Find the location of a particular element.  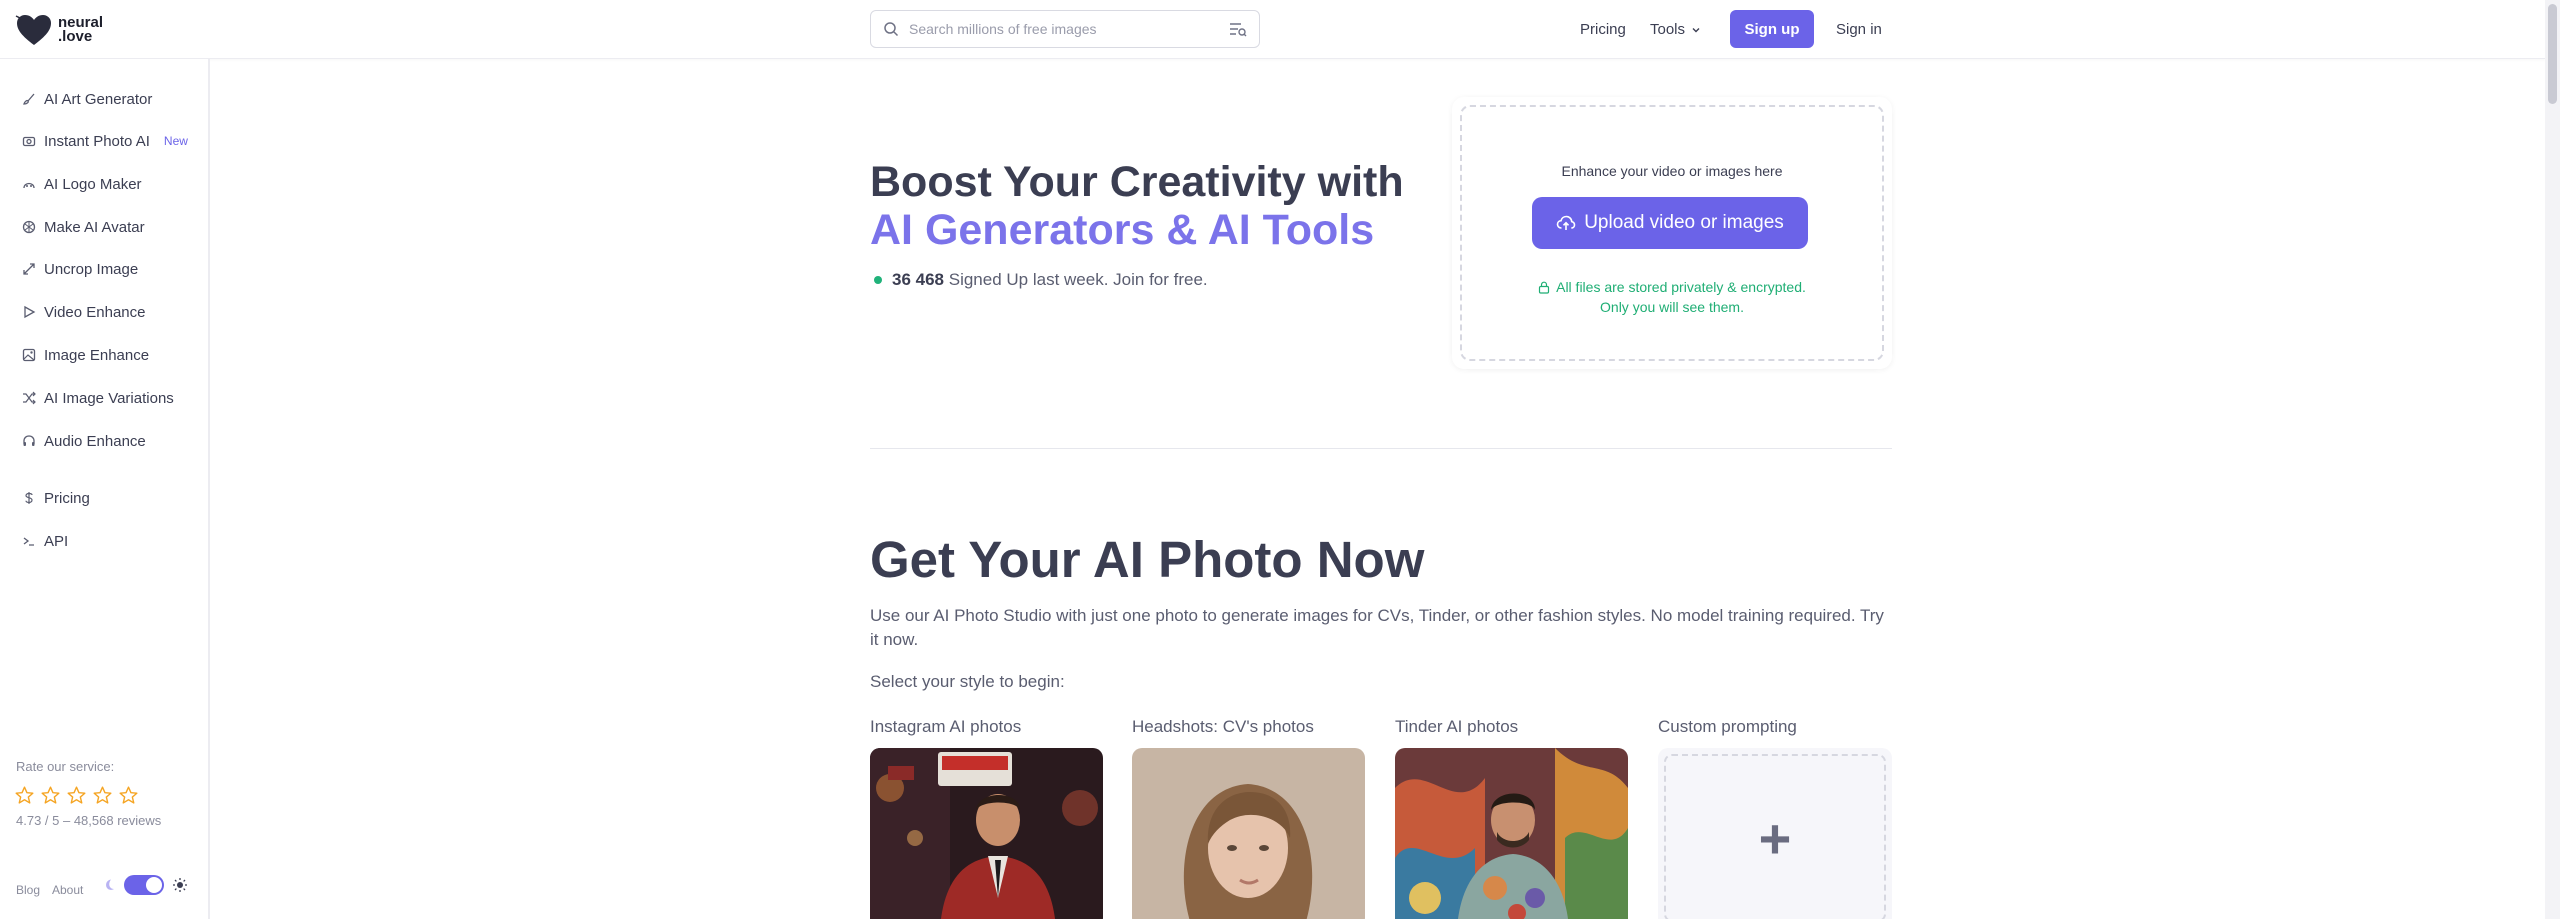

moon-icon is located at coordinates (110, 884).